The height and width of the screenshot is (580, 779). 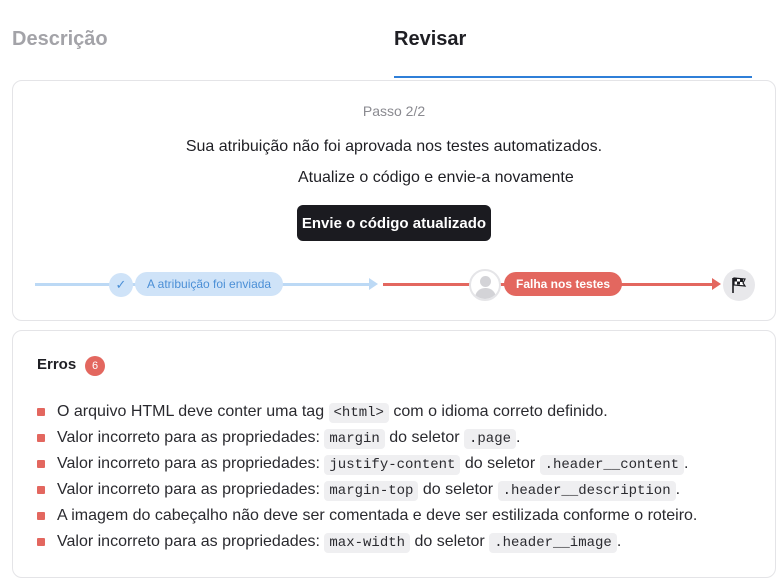 I want to click on code-snippet: max-width, so click(x=367, y=543).